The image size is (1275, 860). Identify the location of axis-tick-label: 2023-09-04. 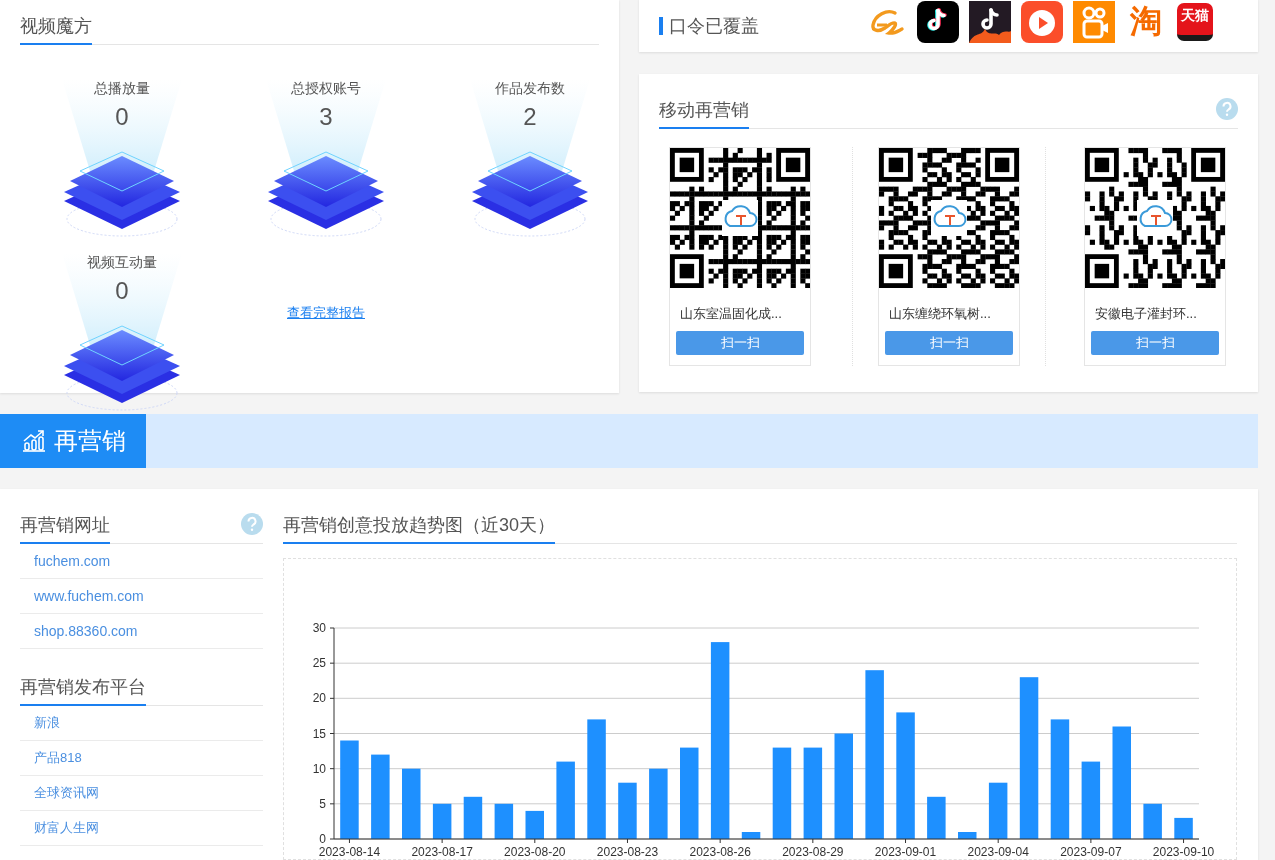
(998, 852).